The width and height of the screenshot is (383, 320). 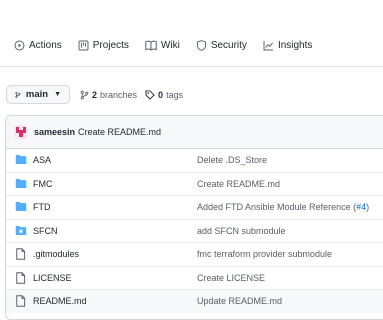 I want to click on branches-link: 2 branches, so click(x=108, y=95).